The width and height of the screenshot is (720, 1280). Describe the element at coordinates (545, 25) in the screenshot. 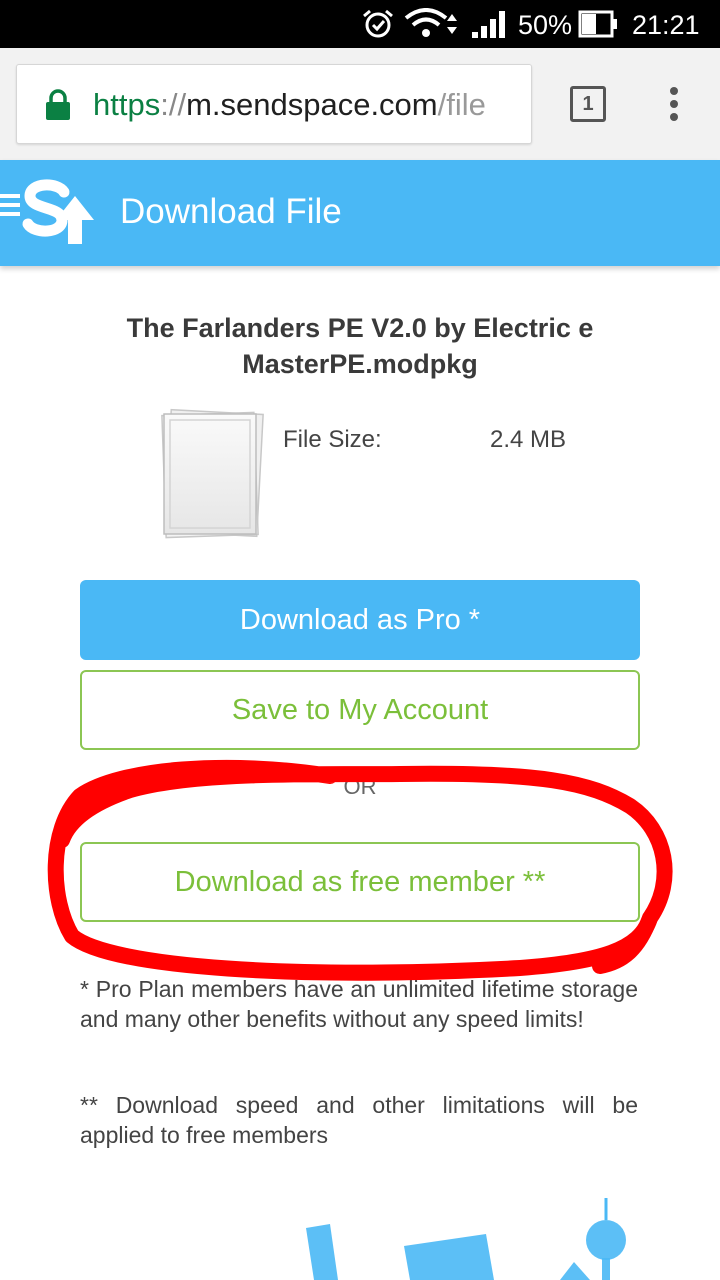

I see `battery-percent: 50%` at that location.